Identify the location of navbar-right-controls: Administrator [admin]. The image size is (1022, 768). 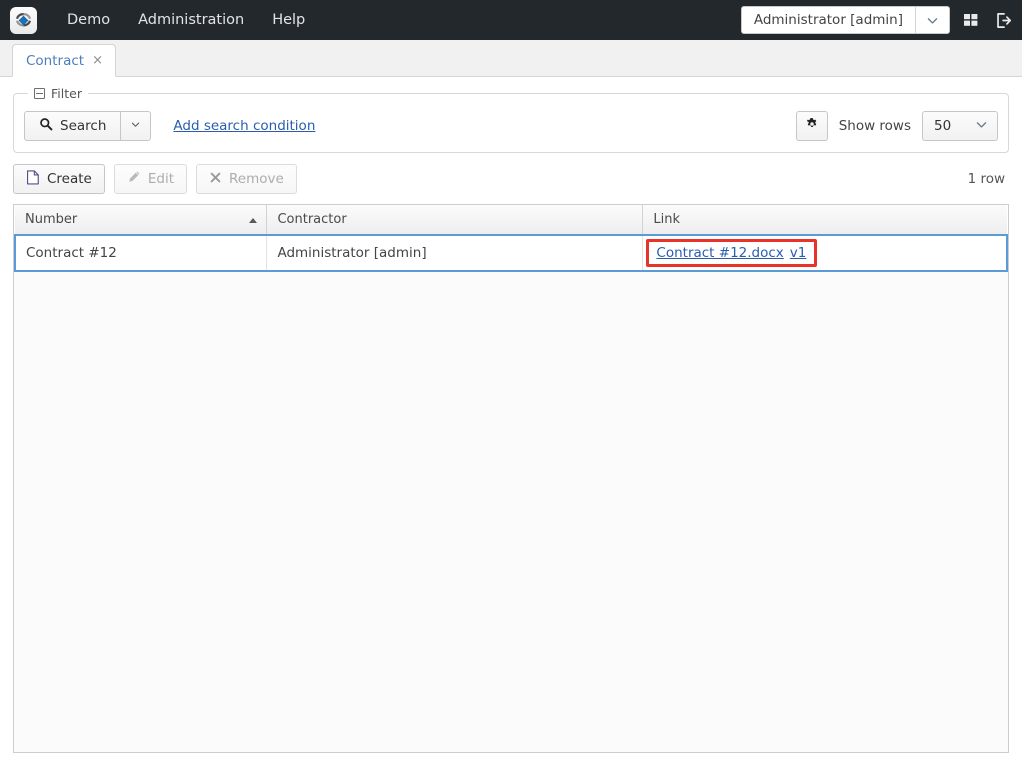
(877, 20).